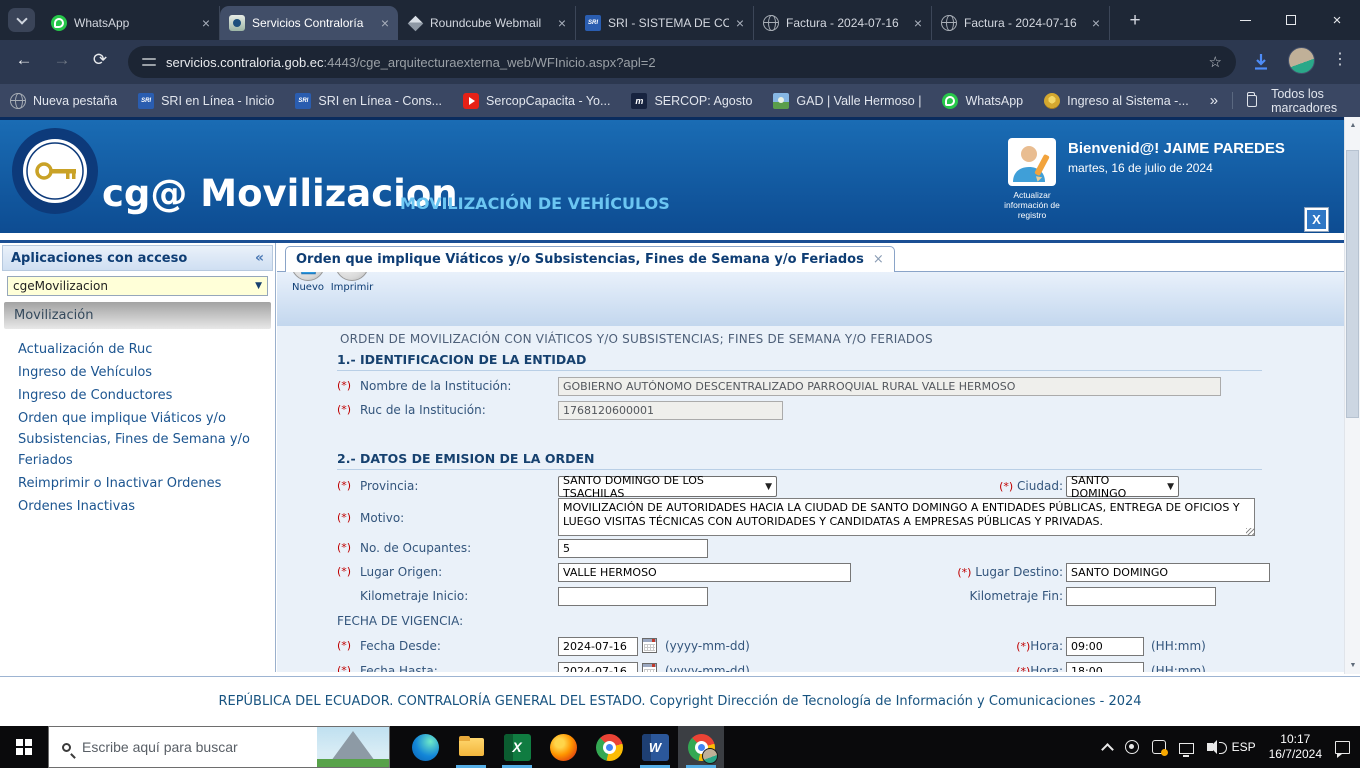 The height and width of the screenshot is (768, 1360). What do you see at coordinates (517, 747) in the screenshot?
I see `taskbar-app-button: X` at bounding box center [517, 747].